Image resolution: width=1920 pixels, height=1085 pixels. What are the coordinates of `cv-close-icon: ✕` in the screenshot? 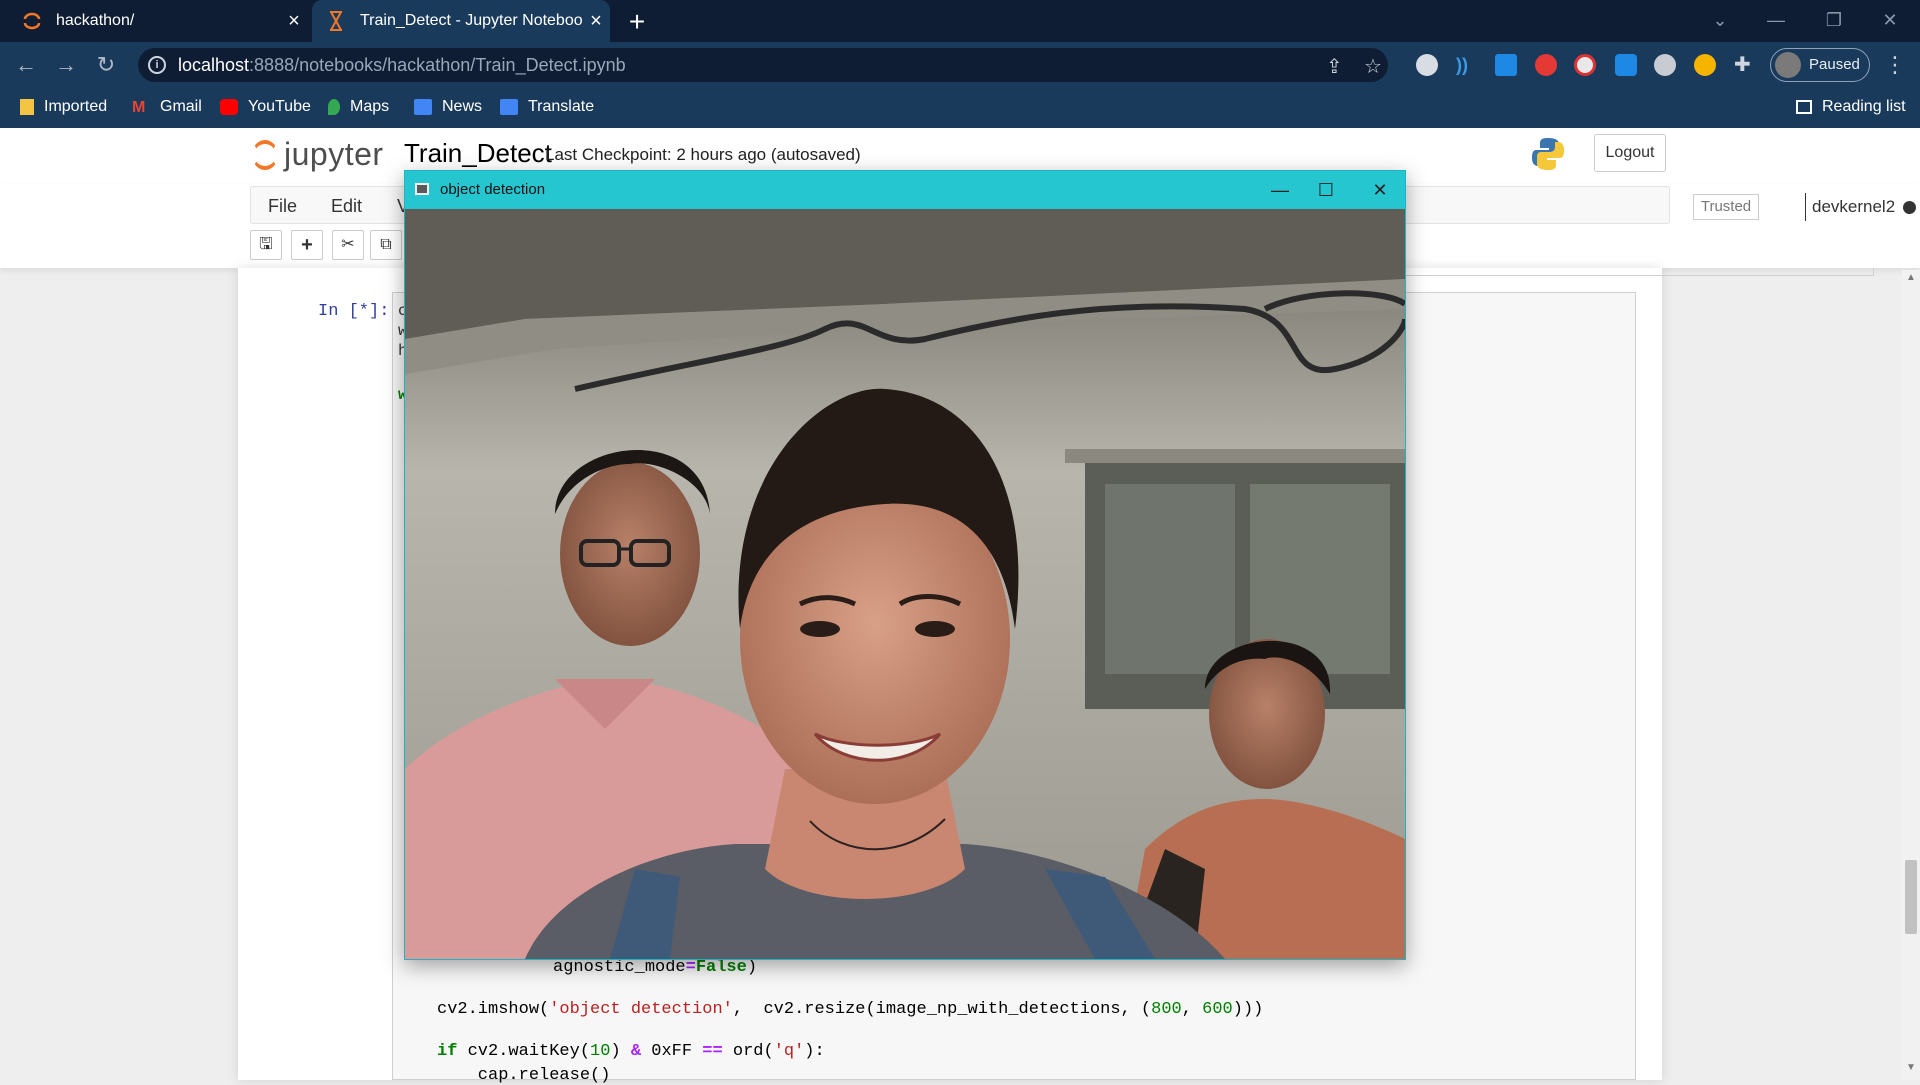 It's located at (1380, 190).